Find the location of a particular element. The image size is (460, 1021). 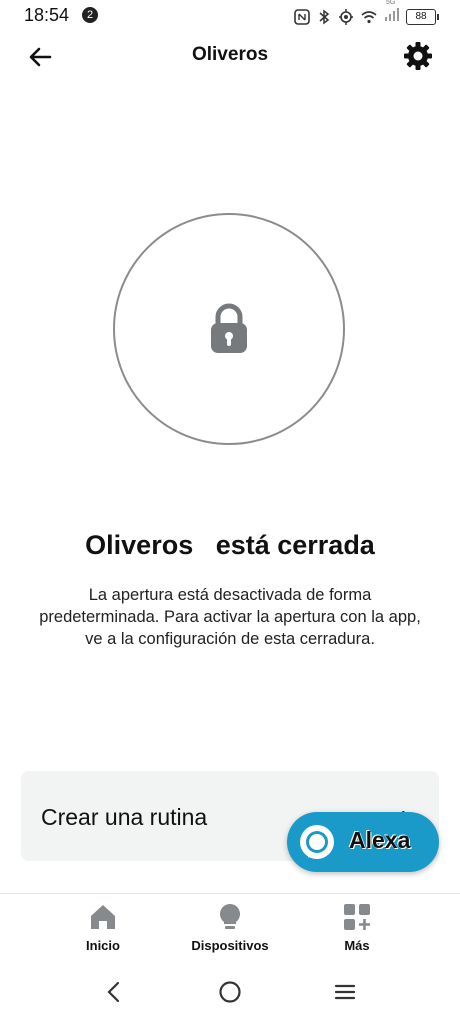

alexa-button: Alexa is located at coordinates (363, 842).